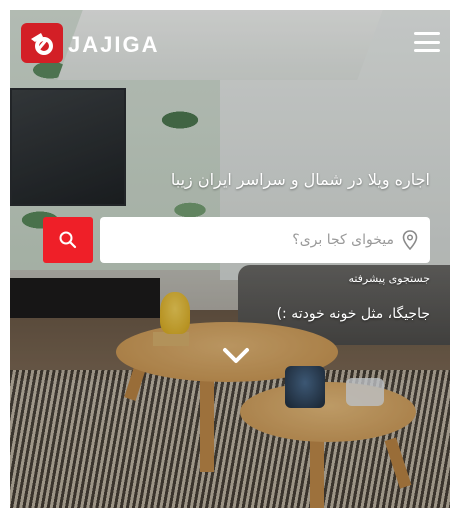 Image resolution: width=450 pixels, height=508 pixels. I want to click on hamburger-menu-icon, so click(427, 42).